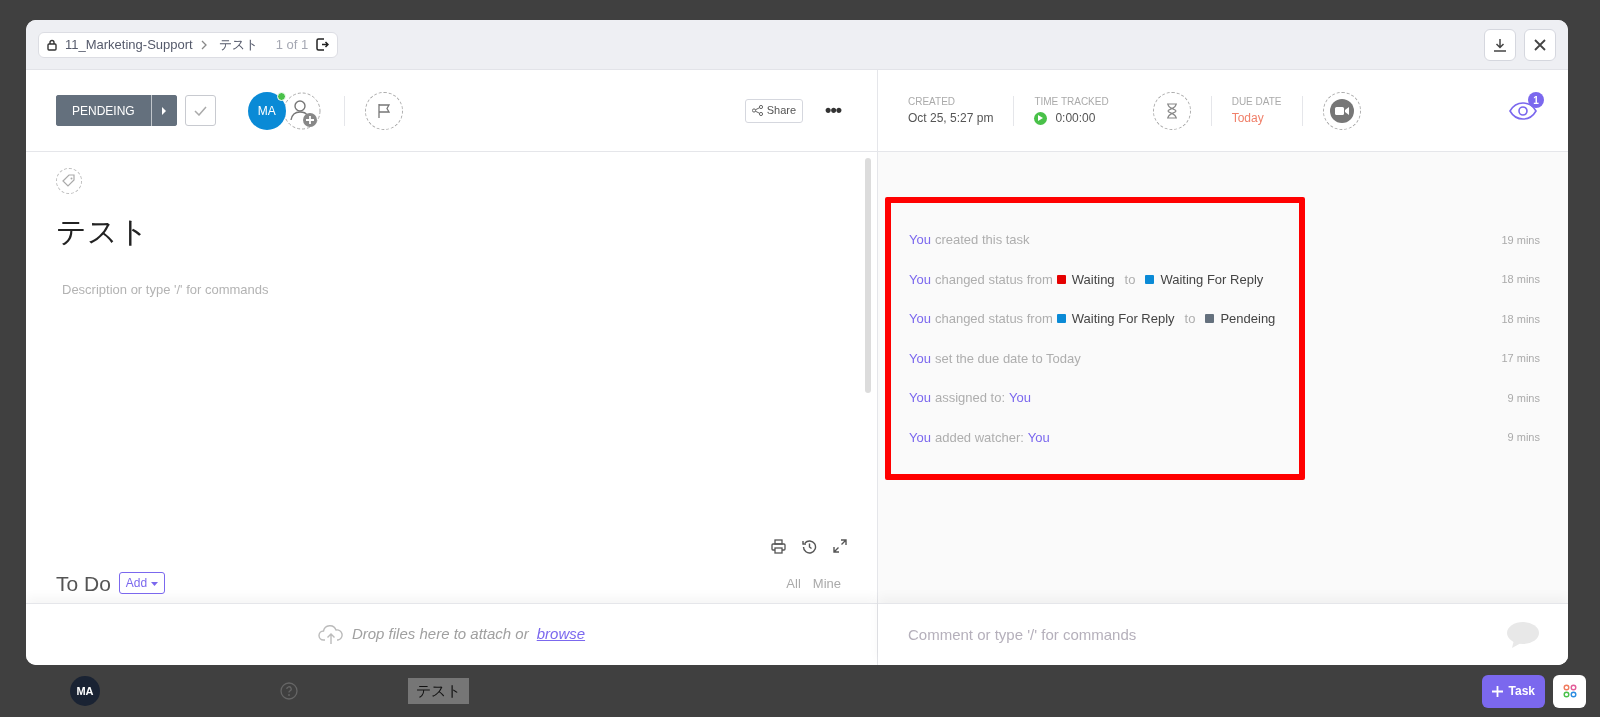  I want to click on add-dropdown: Add, so click(141, 583).